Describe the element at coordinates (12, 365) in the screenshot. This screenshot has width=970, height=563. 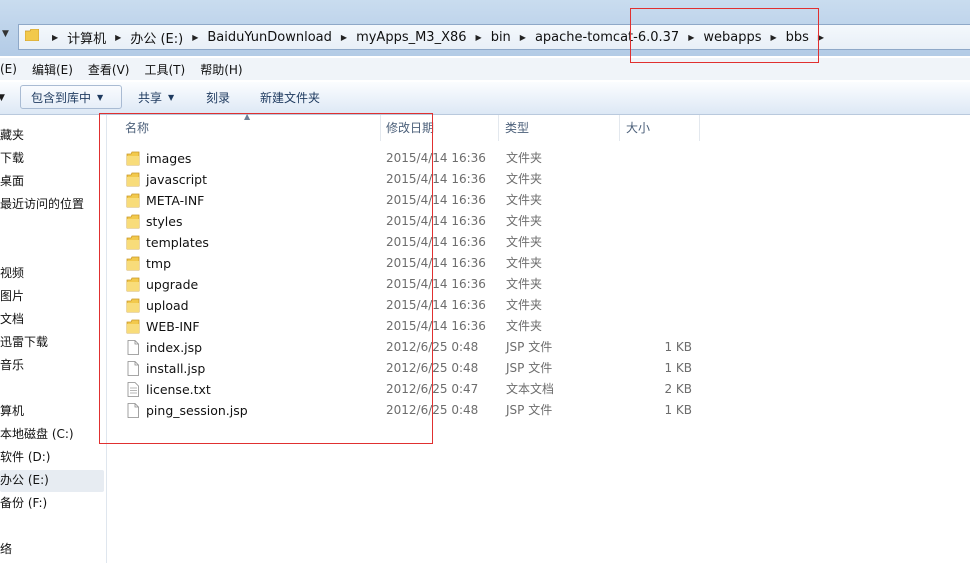
I see `sidebar-item: 音乐` at that location.